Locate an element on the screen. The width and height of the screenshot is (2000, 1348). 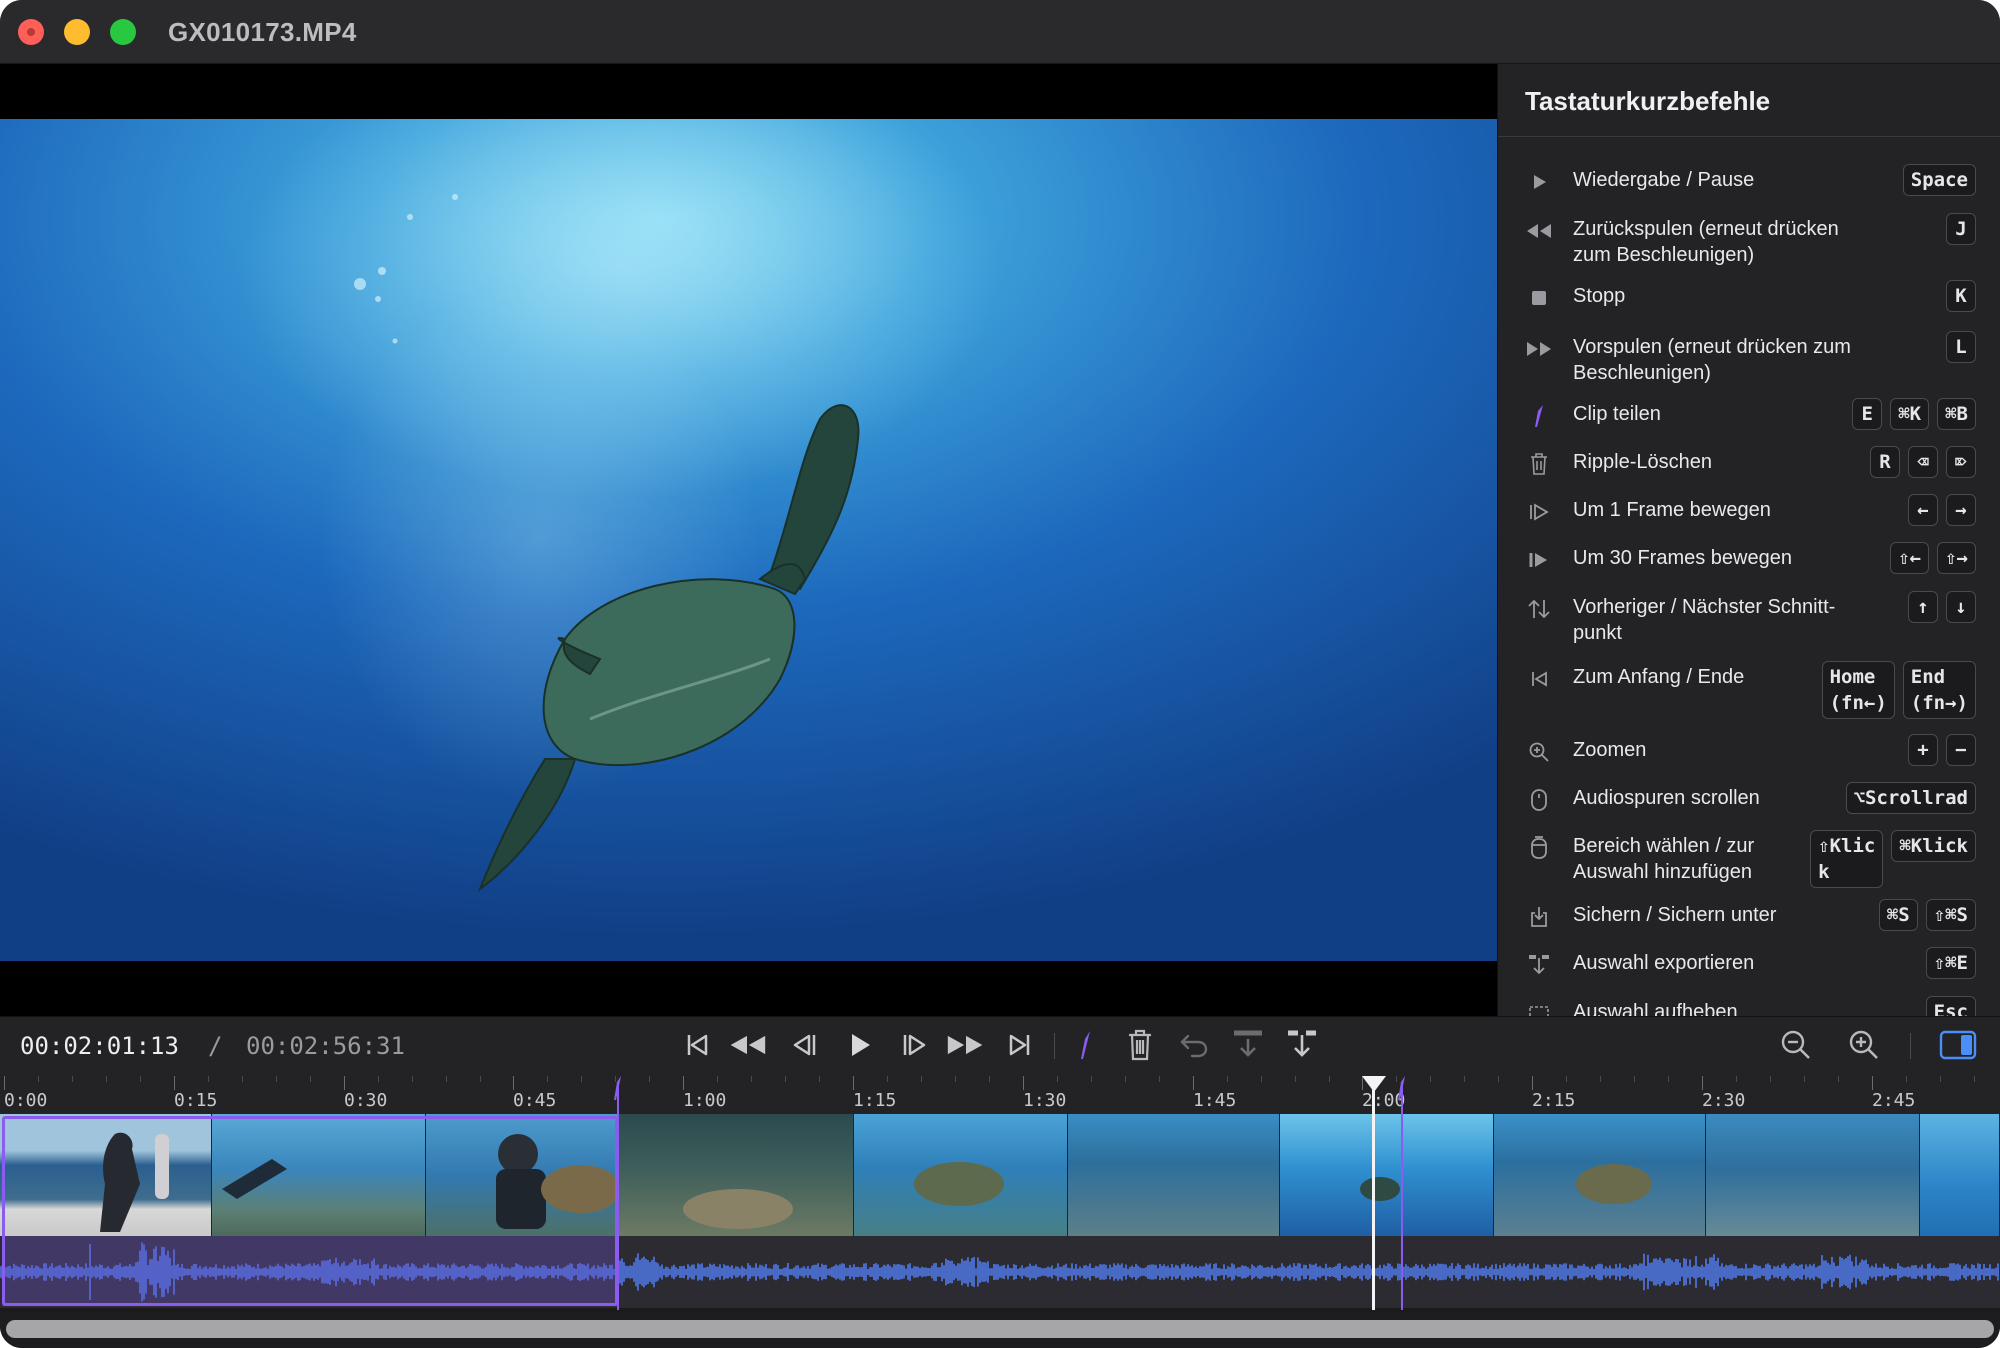
keycap: End (fn→) is located at coordinates (1939, 690).